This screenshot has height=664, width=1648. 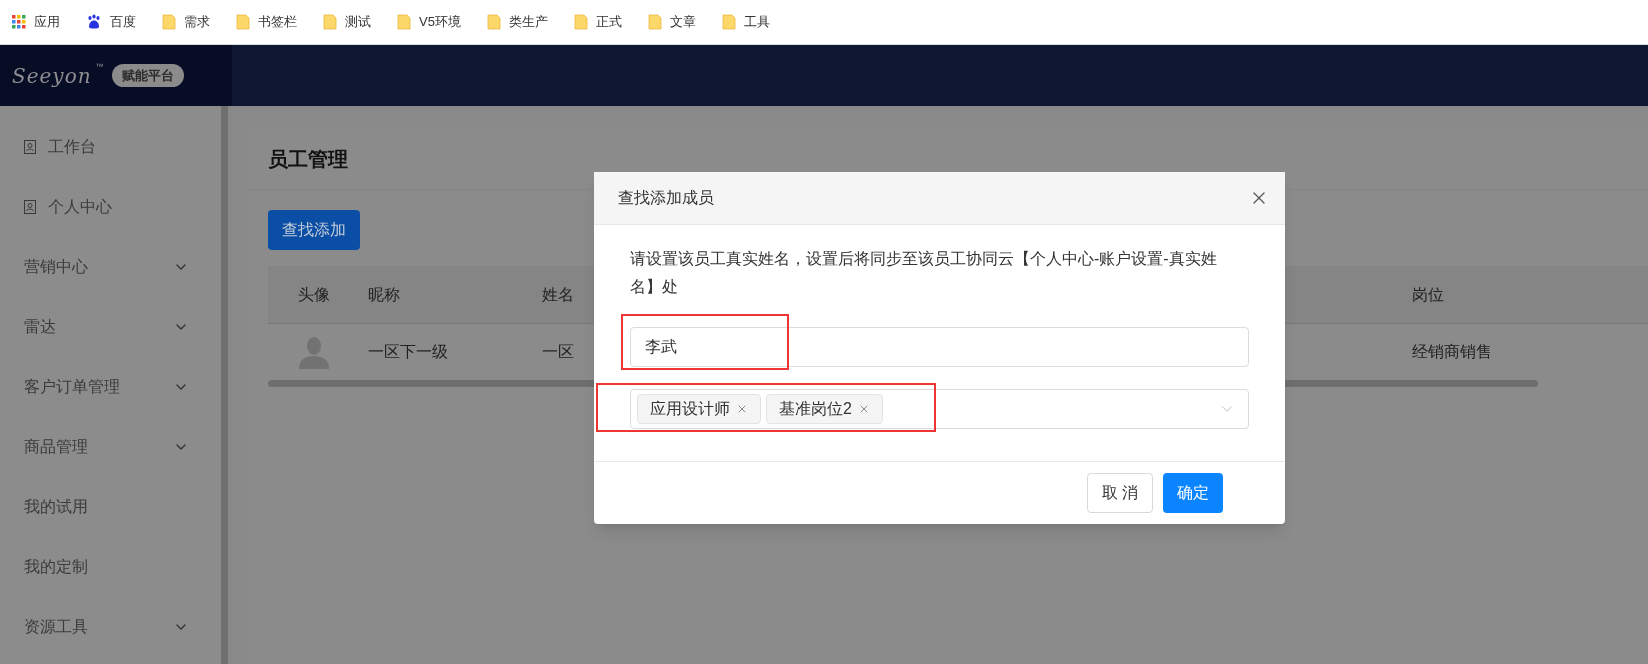 I want to click on bookmark: 正式, so click(x=597, y=22).